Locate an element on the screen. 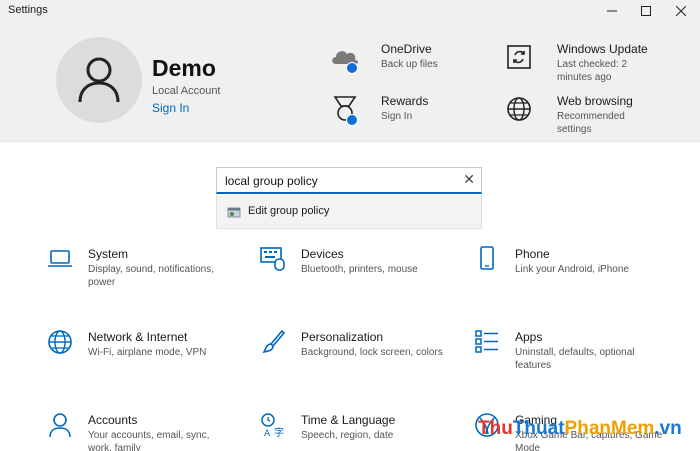 This screenshot has width=700, height=451. paintbrush-icon is located at coordinates (274, 341).